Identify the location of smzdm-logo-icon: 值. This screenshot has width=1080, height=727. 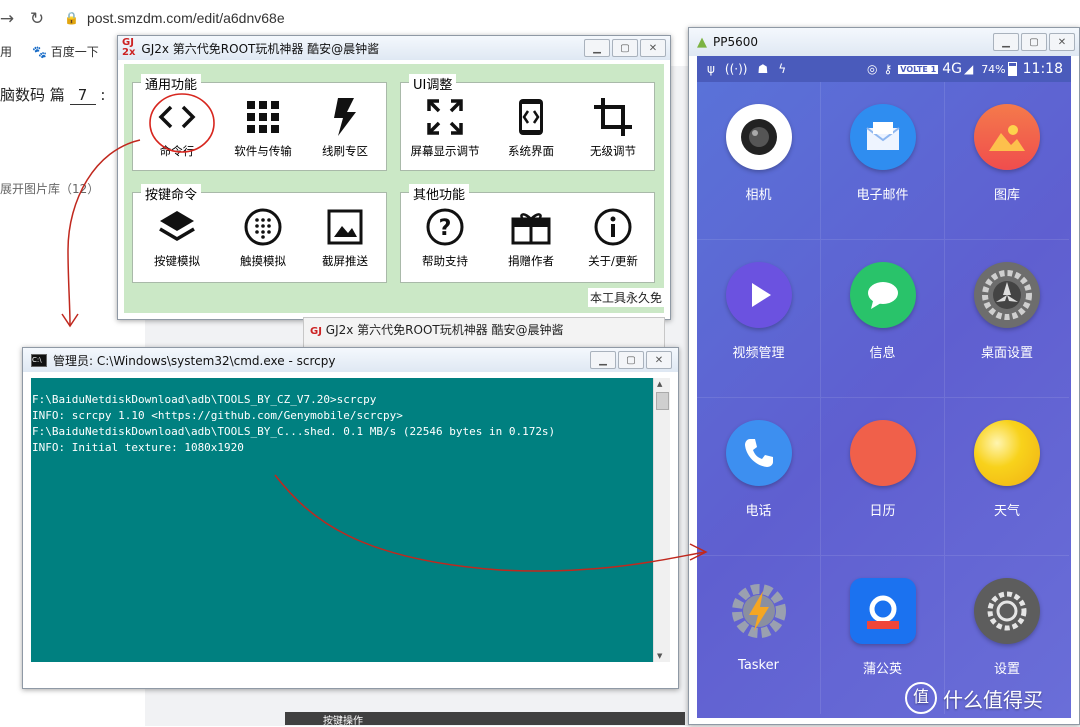
(921, 698).